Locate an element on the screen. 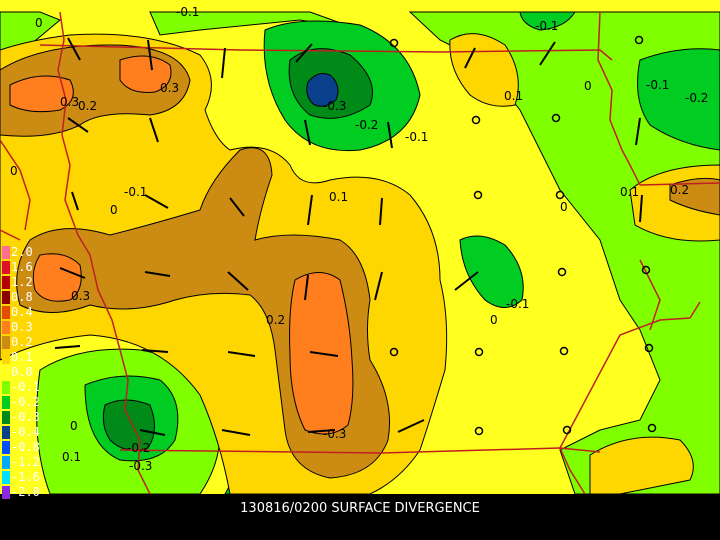 This screenshot has width=720, height=540. legend-entry: -1.6 is located at coordinates (30, 477).